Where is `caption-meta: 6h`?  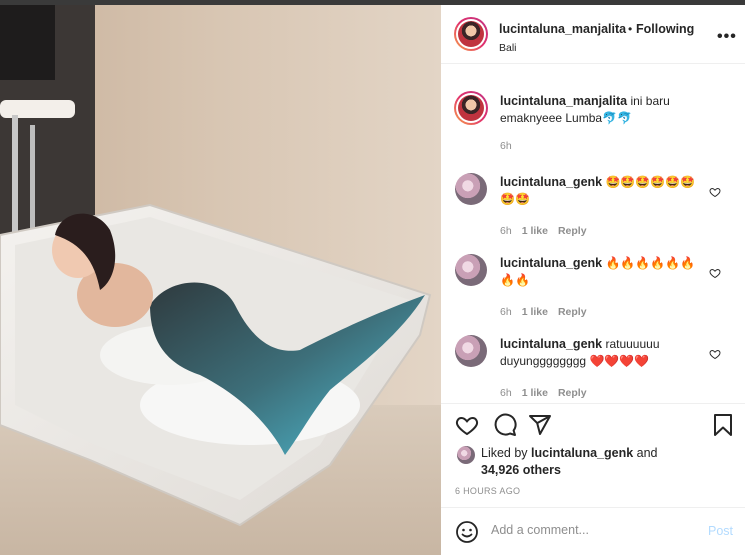 caption-meta: 6h is located at coordinates (511, 146).